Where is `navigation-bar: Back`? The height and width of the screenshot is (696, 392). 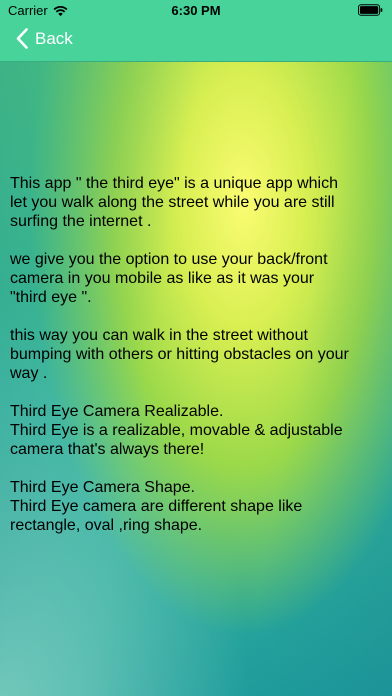 navigation-bar: Back is located at coordinates (196, 41).